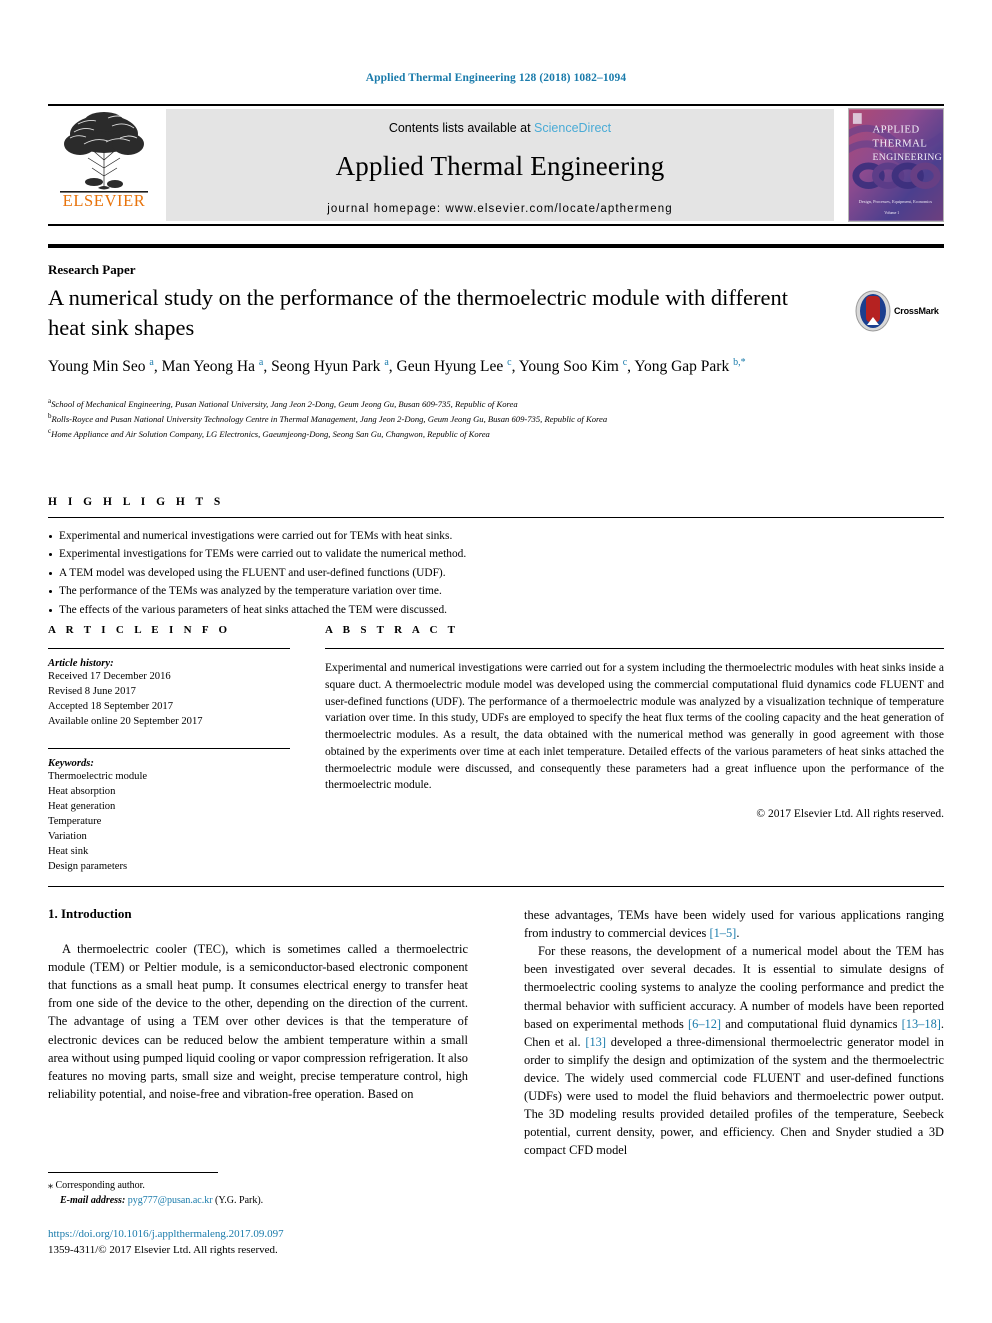 The width and height of the screenshot is (992, 1323). What do you see at coordinates (71, 764) in the screenshot?
I see `keywords-label: Keywords:` at bounding box center [71, 764].